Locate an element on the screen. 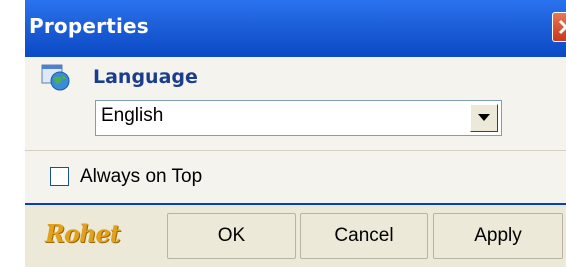 The image size is (566, 267). chevron-down-icon is located at coordinates (484, 117).